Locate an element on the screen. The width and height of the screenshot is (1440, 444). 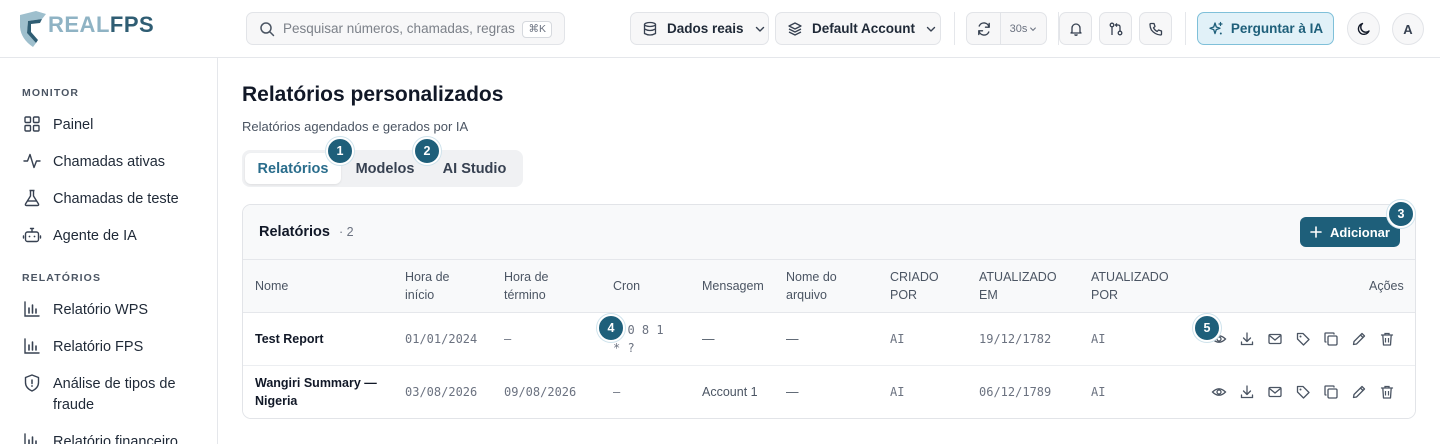
sidebar-item-chamadas-de-teste: Chamadas de teste is located at coordinates (114, 199).